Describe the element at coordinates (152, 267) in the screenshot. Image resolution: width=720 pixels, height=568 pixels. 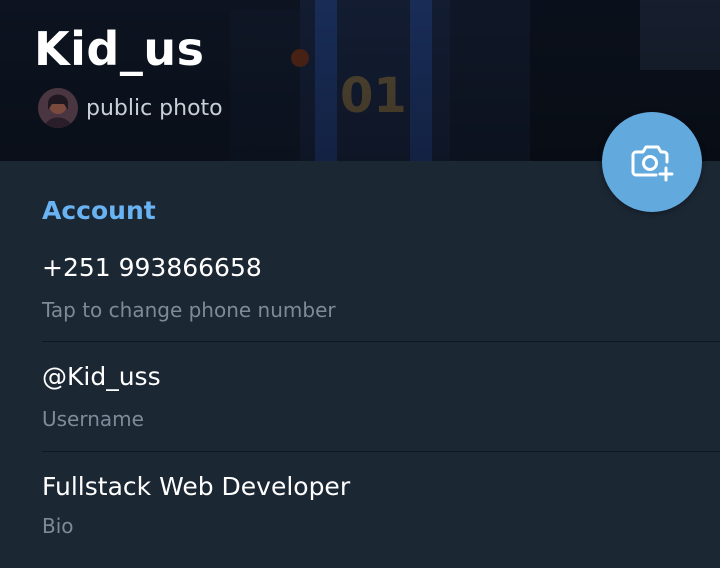
I see `phone-number-value: +251 993866658` at that location.